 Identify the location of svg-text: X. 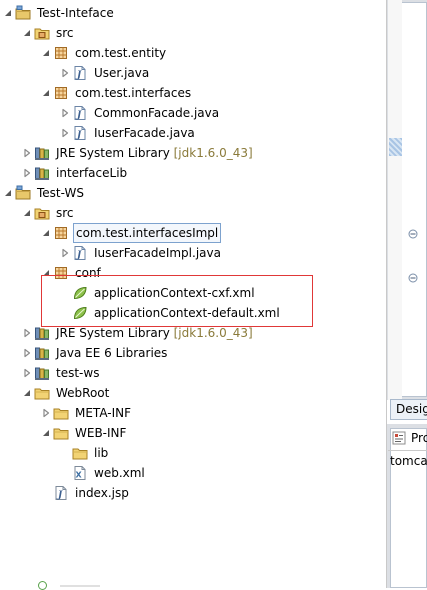
(79, 475).